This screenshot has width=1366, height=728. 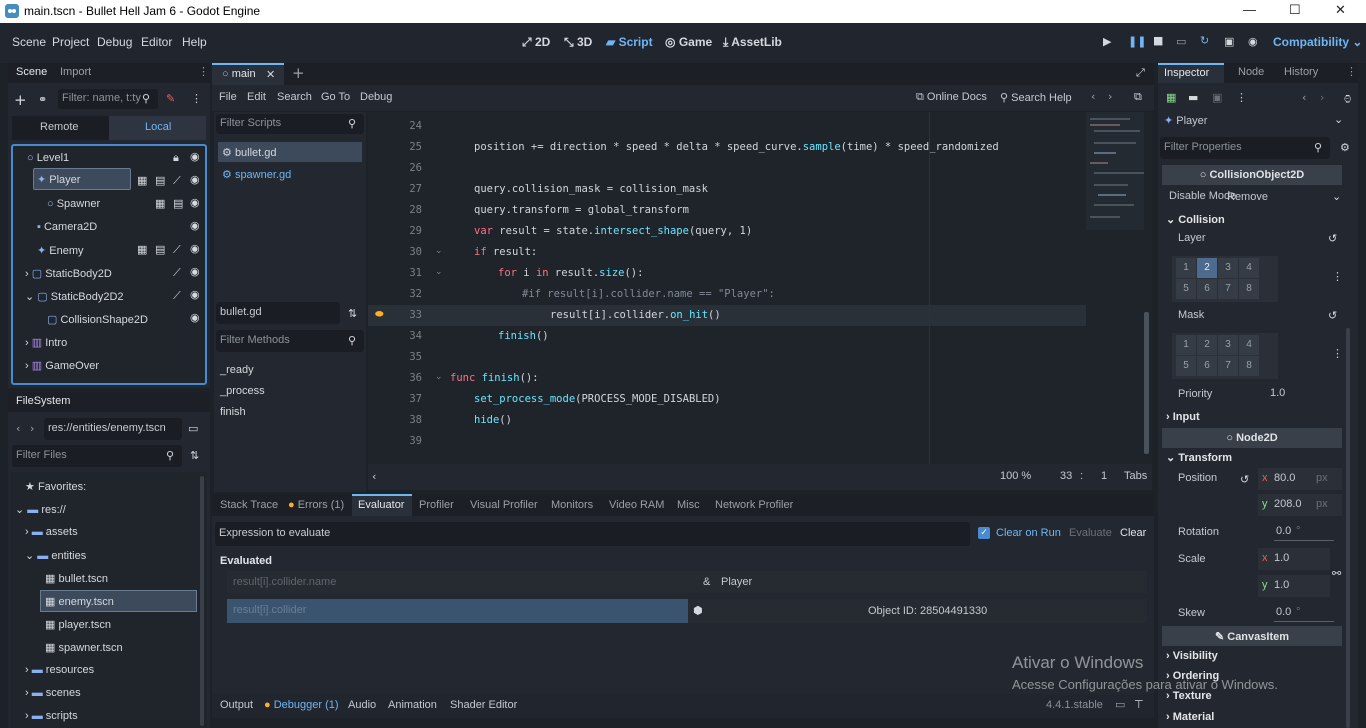 What do you see at coordinates (1183, 417) in the screenshot?
I see `group-input: › Input` at bounding box center [1183, 417].